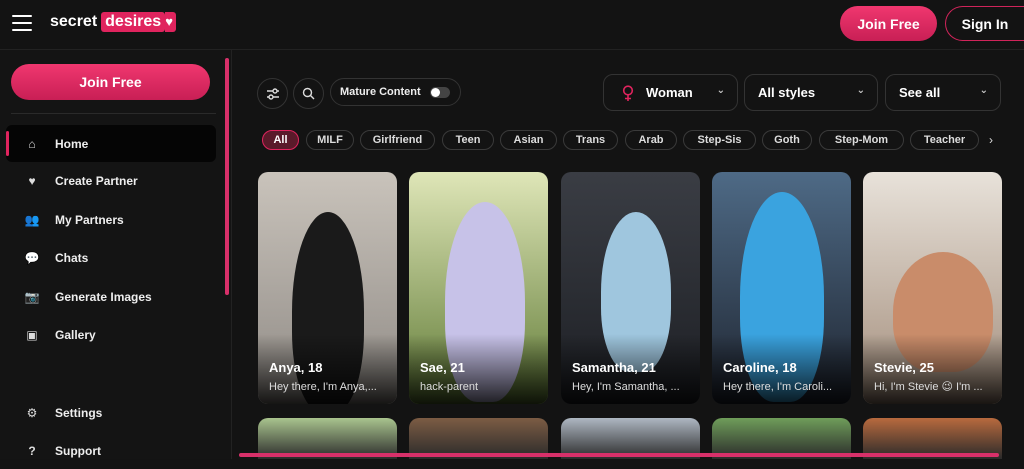  What do you see at coordinates (111, 450) in the screenshot?
I see `sidebar-item-support: ? Support` at bounding box center [111, 450].